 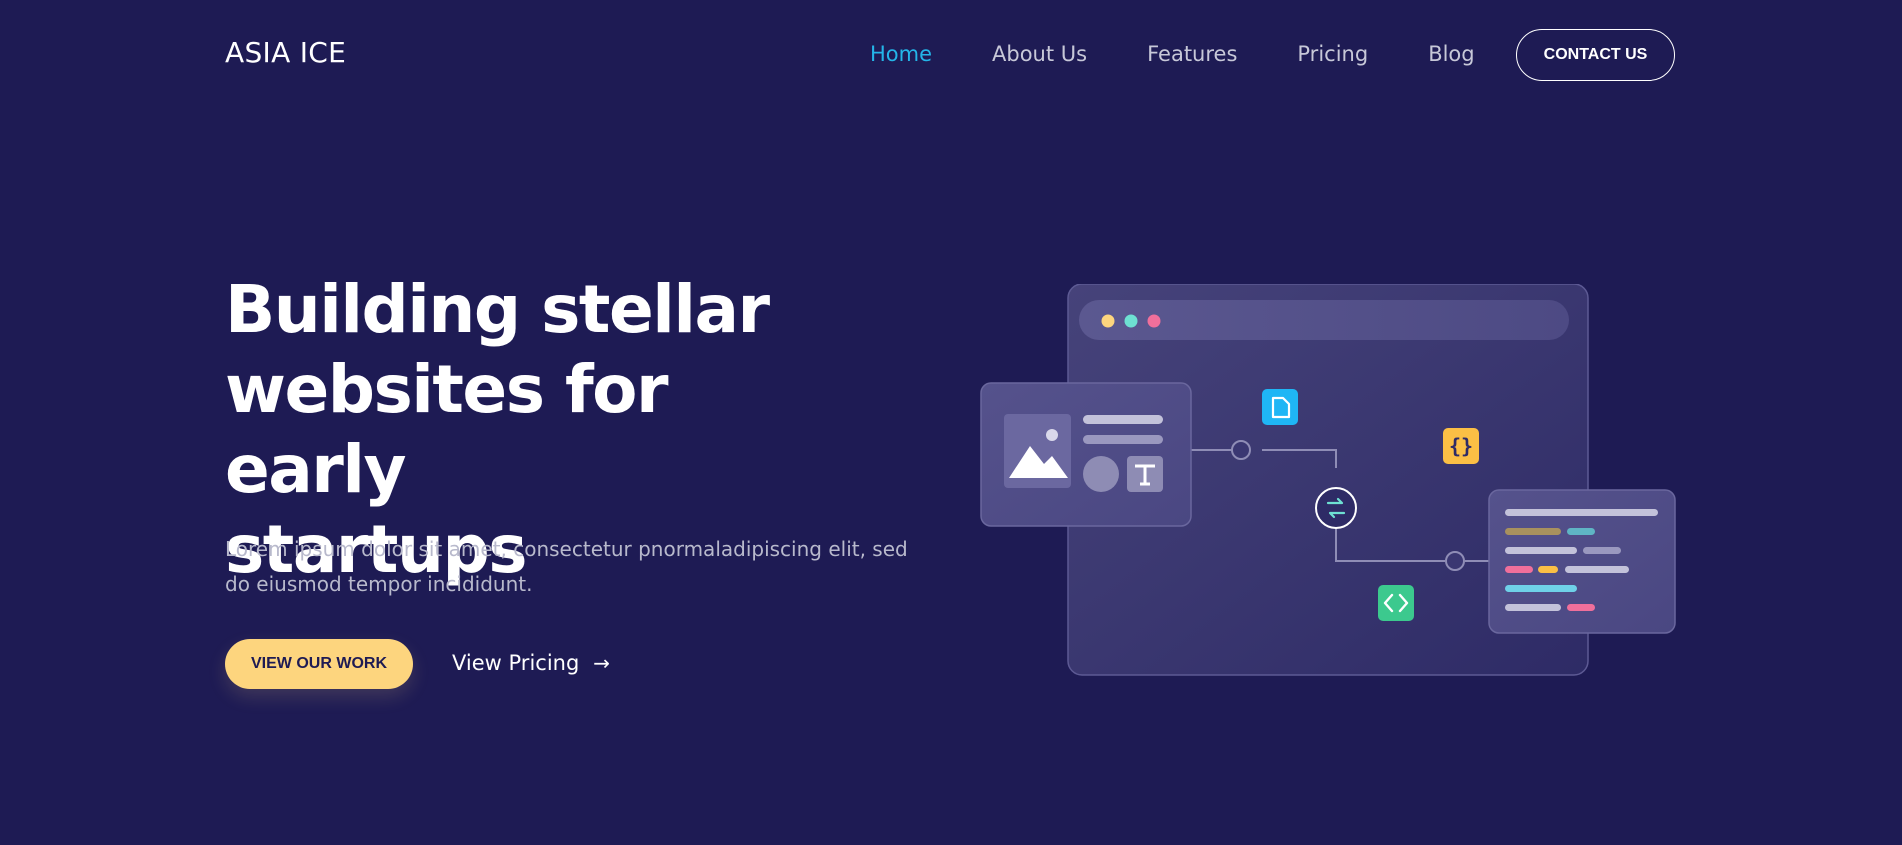 I want to click on view-pricing-link: View Pricing →, so click(x=531, y=663).